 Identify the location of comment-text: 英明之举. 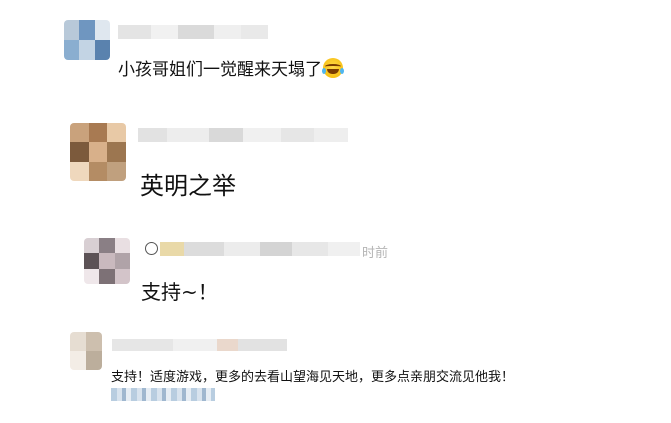
(188, 186).